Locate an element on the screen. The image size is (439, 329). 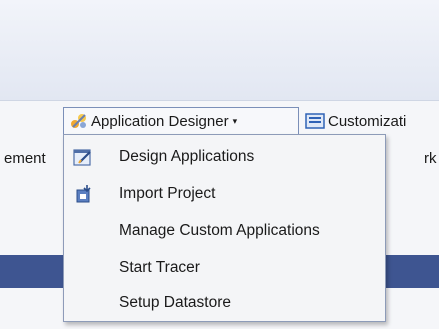
menu-item-setup-datastore: Setup Datastore is located at coordinates (224, 303).